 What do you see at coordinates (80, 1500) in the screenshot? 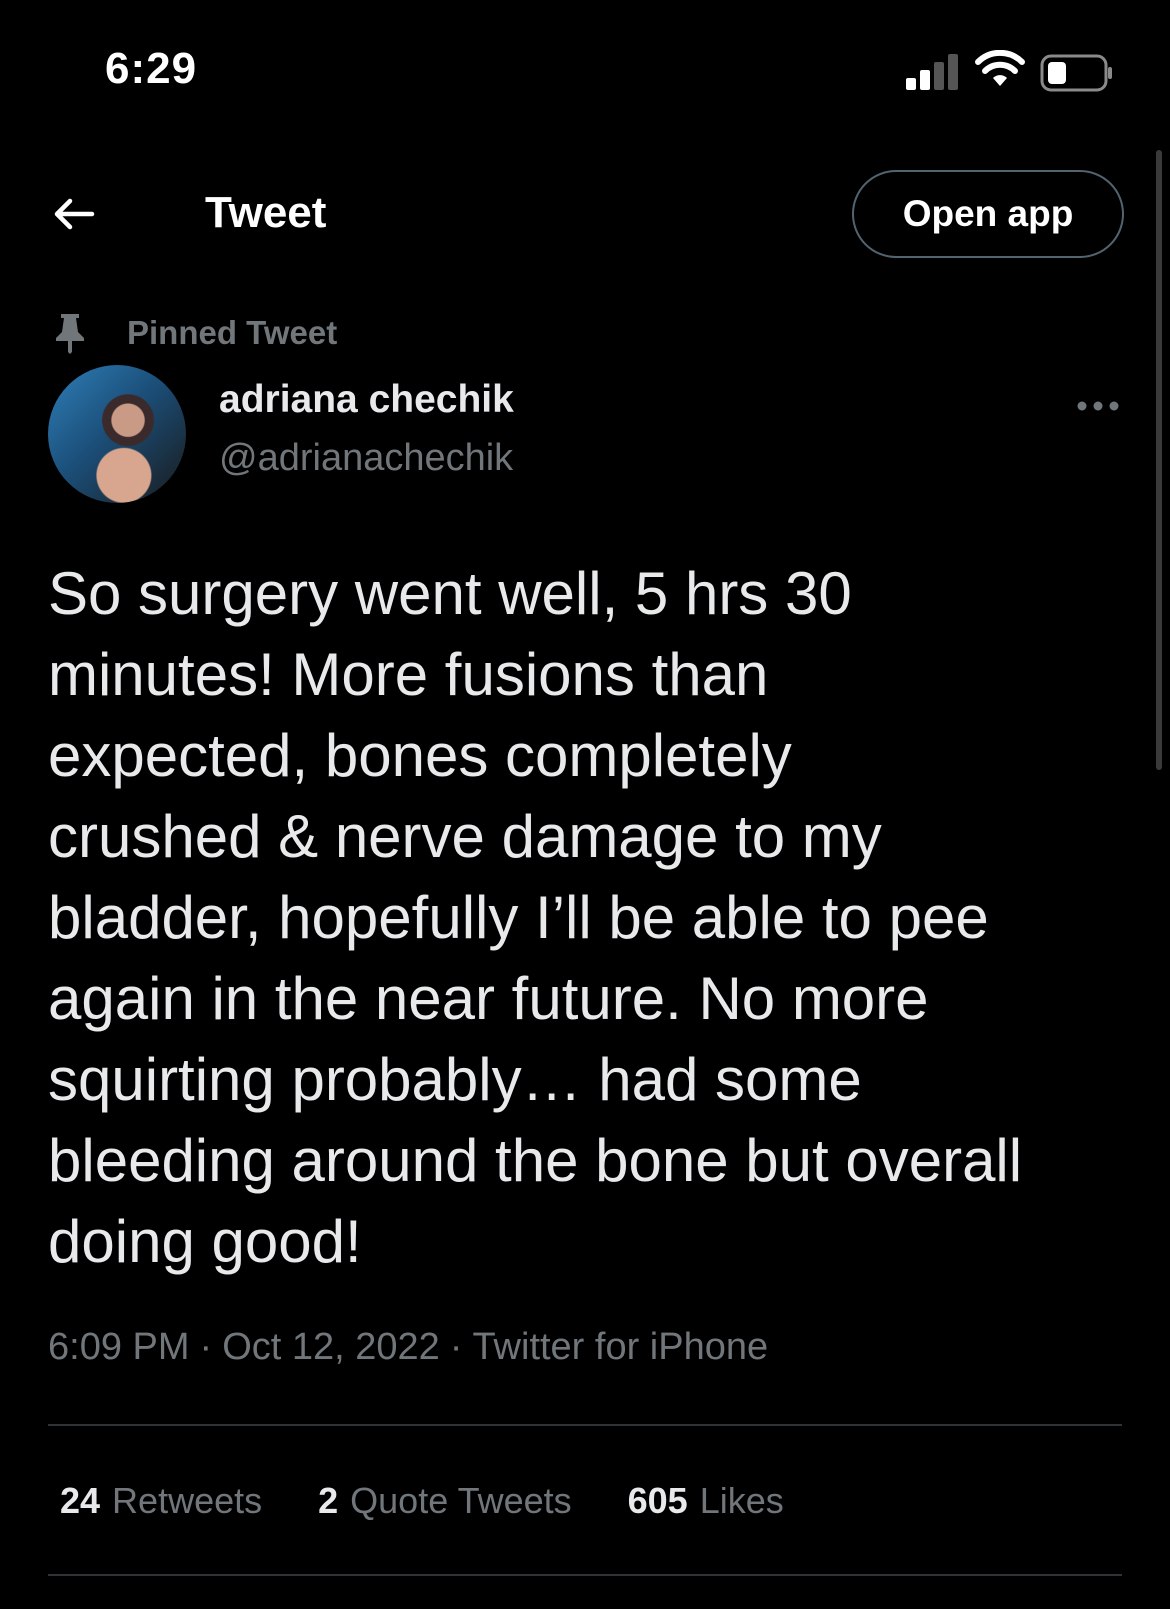
I see `retweets-count: 24` at bounding box center [80, 1500].